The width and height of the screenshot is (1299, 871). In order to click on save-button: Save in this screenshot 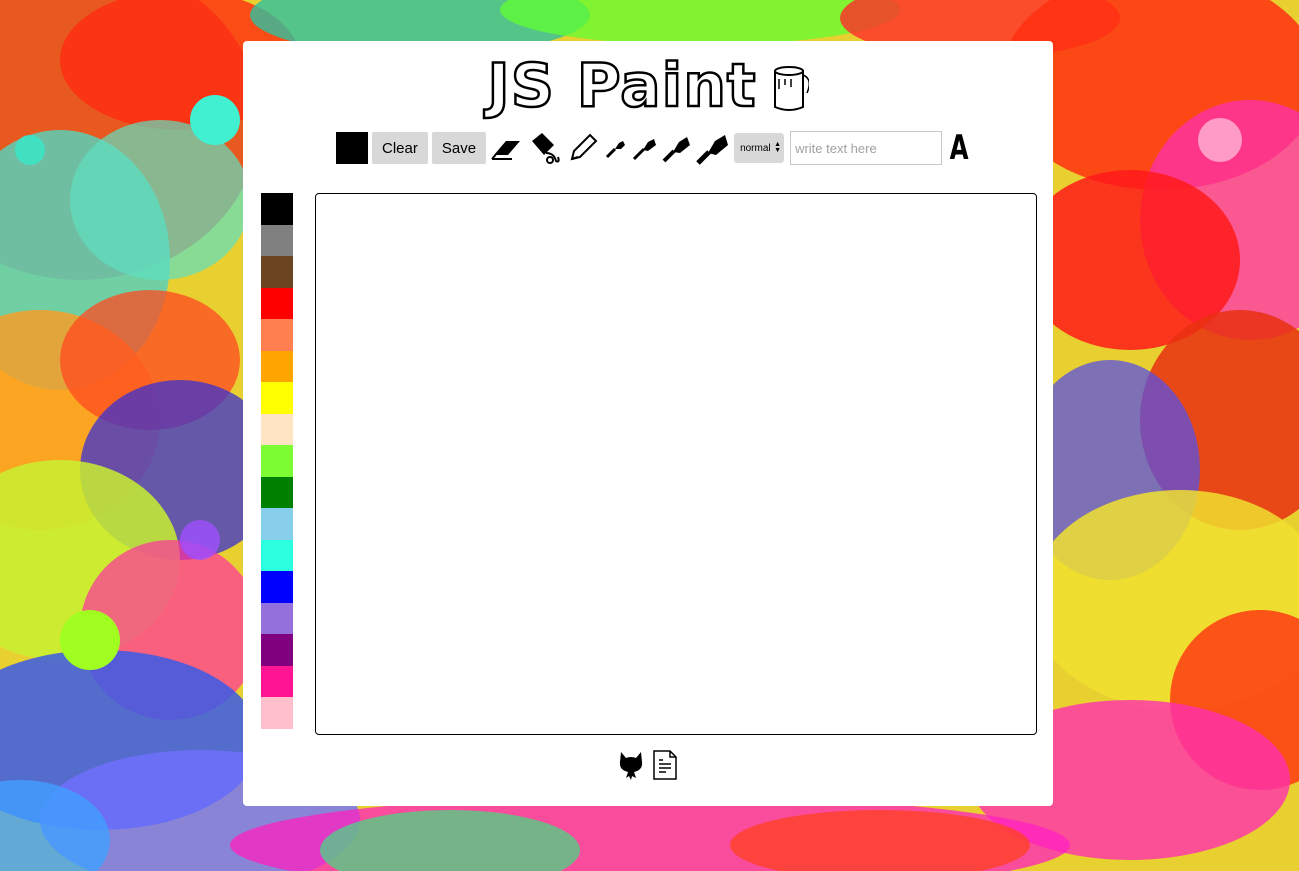, I will do `click(459, 148)`.